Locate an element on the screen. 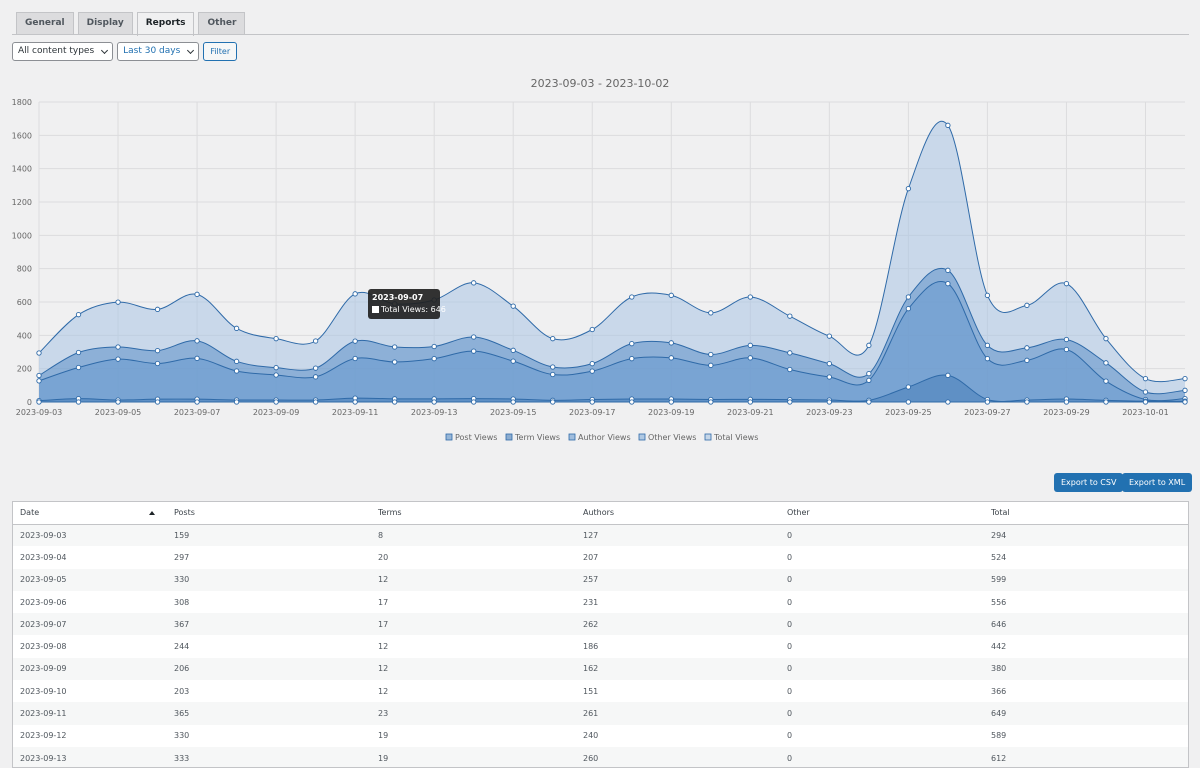  tab-reports: Reports is located at coordinates (165, 24).